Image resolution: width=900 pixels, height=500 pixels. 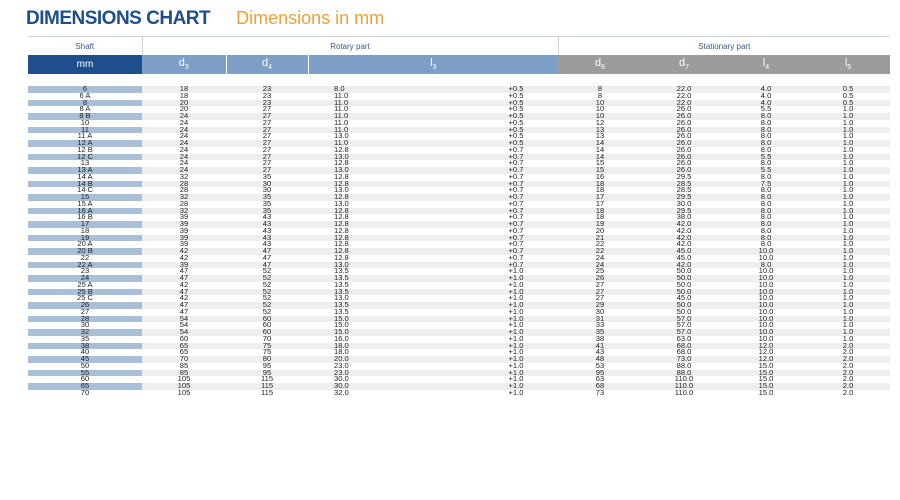 What do you see at coordinates (85, 298) in the screenshot?
I see `cell-shaft: 25 C` at bounding box center [85, 298].